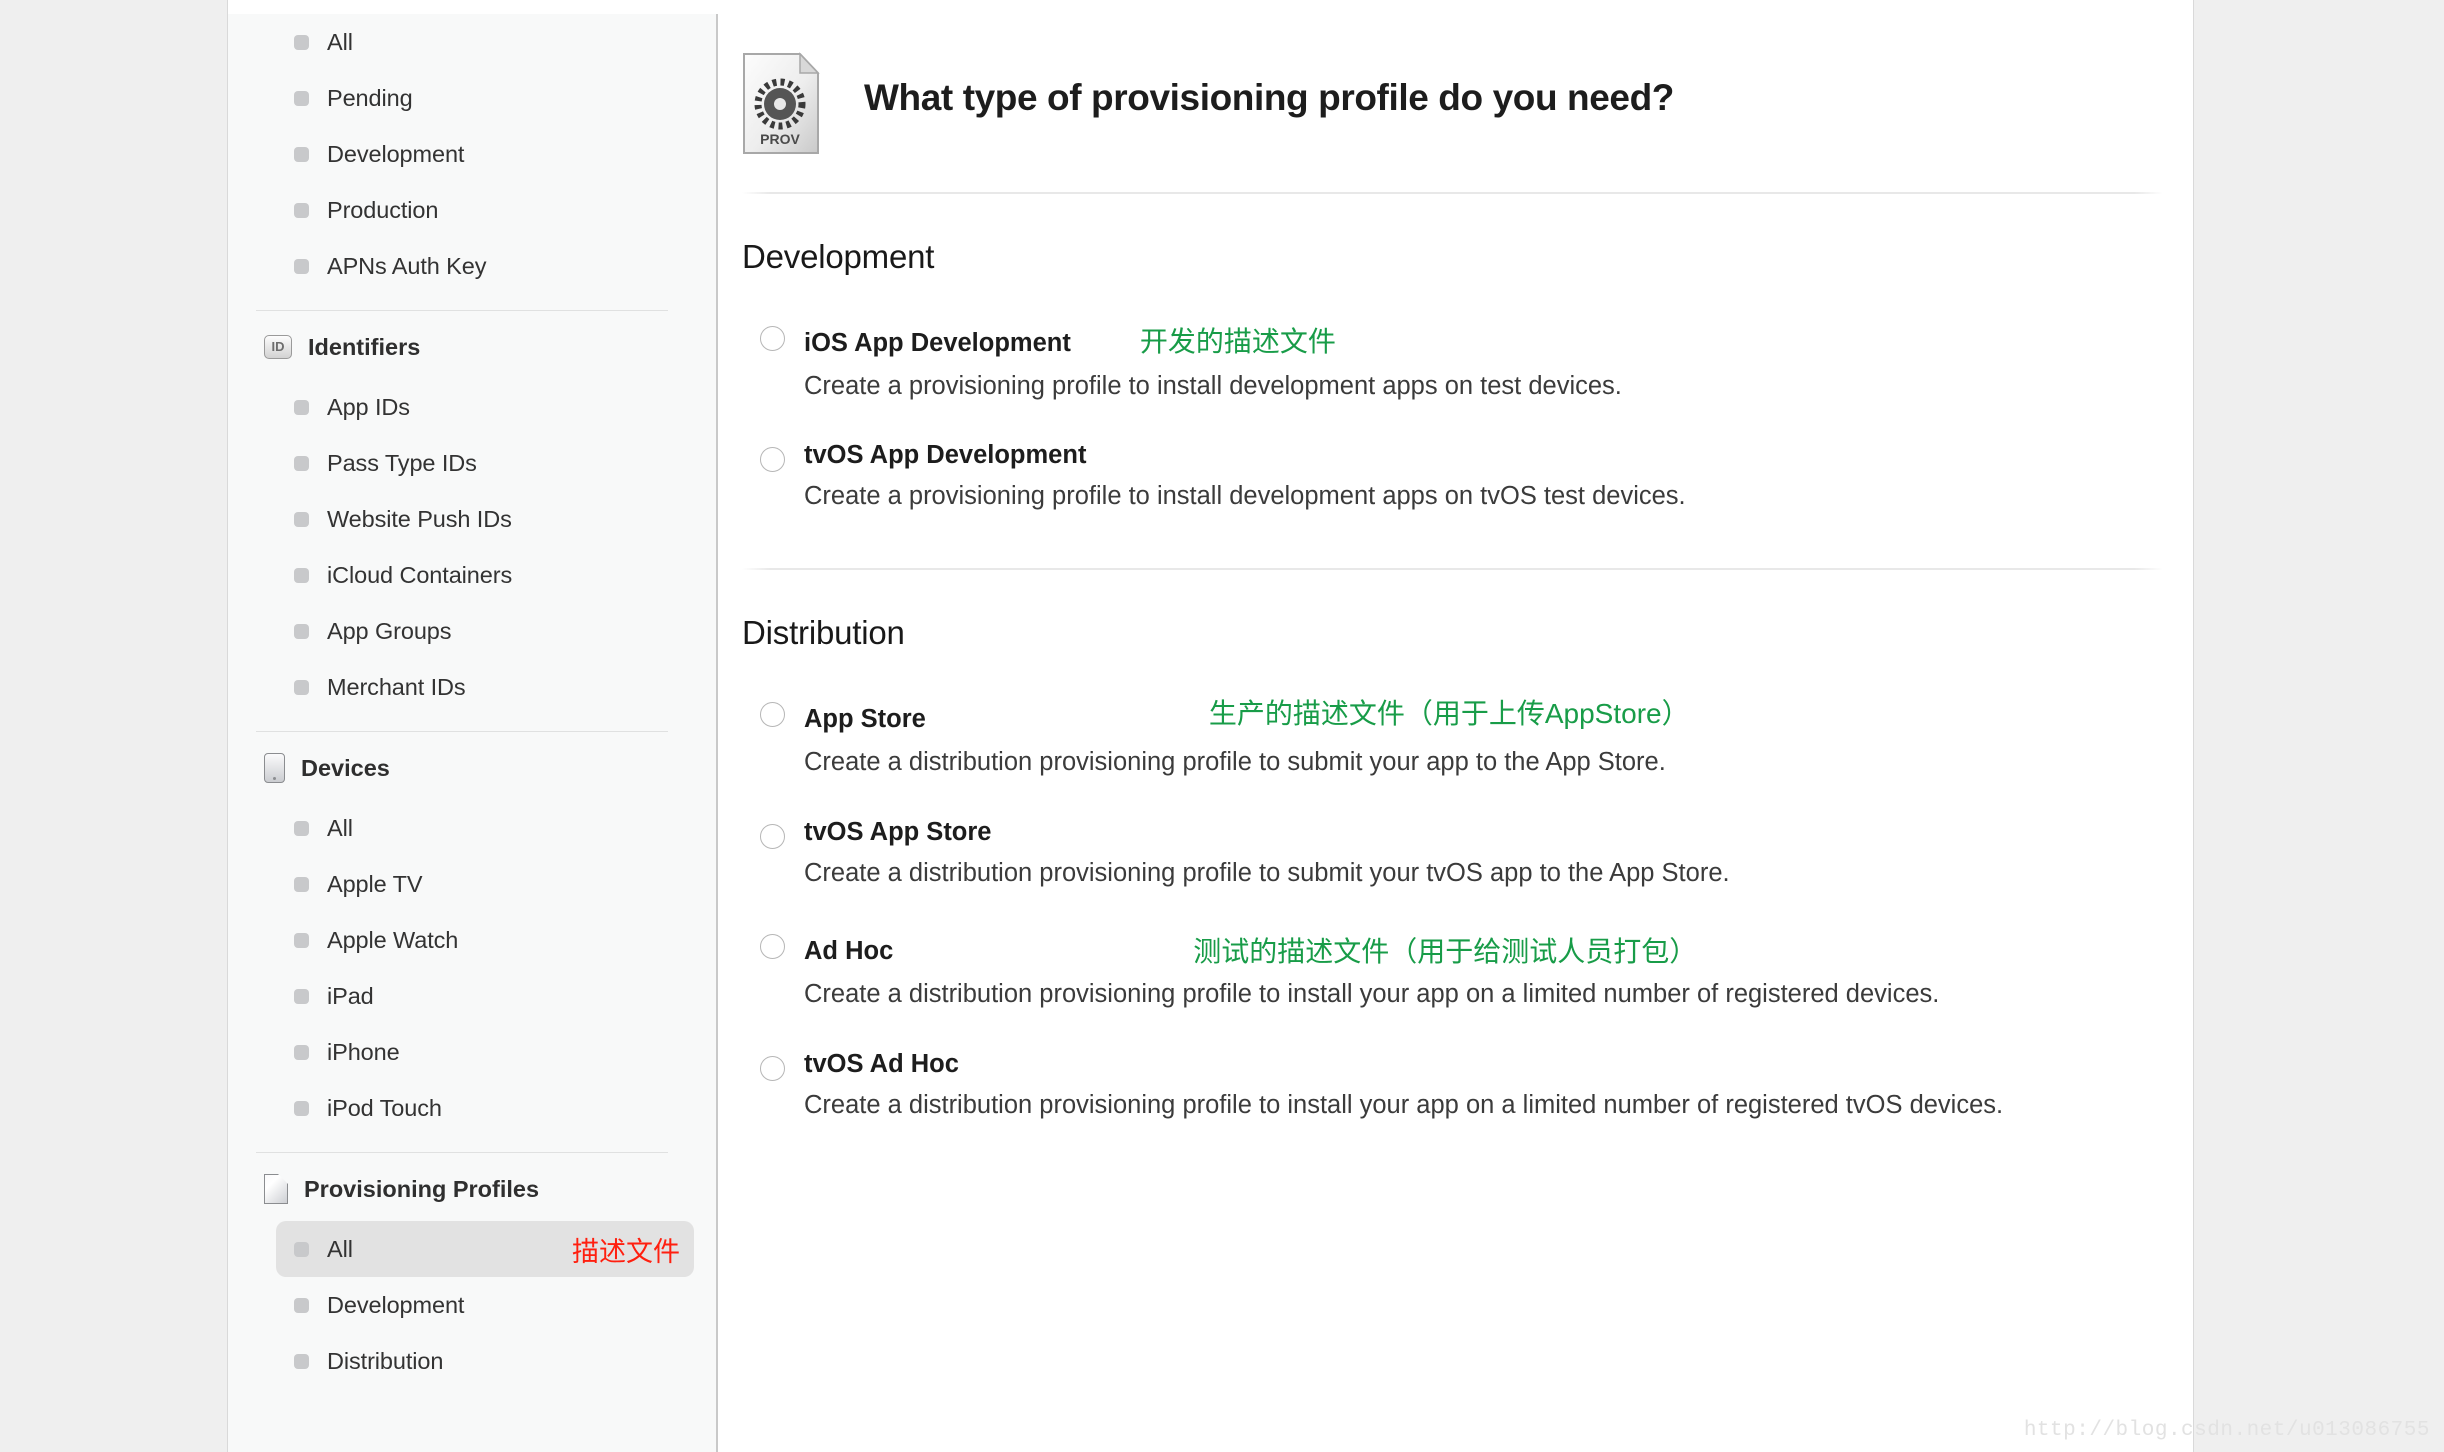 The image size is (2444, 1452). I want to click on sidebar-item-website-push-ids: Website Push IDs, so click(485, 519).